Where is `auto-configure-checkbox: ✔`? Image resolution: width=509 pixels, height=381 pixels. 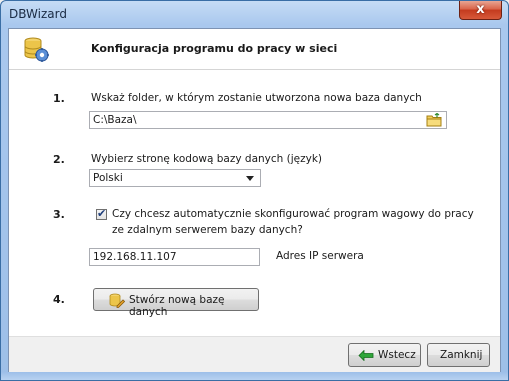 auto-configure-checkbox: ✔ is located at coordinates (101, 213).